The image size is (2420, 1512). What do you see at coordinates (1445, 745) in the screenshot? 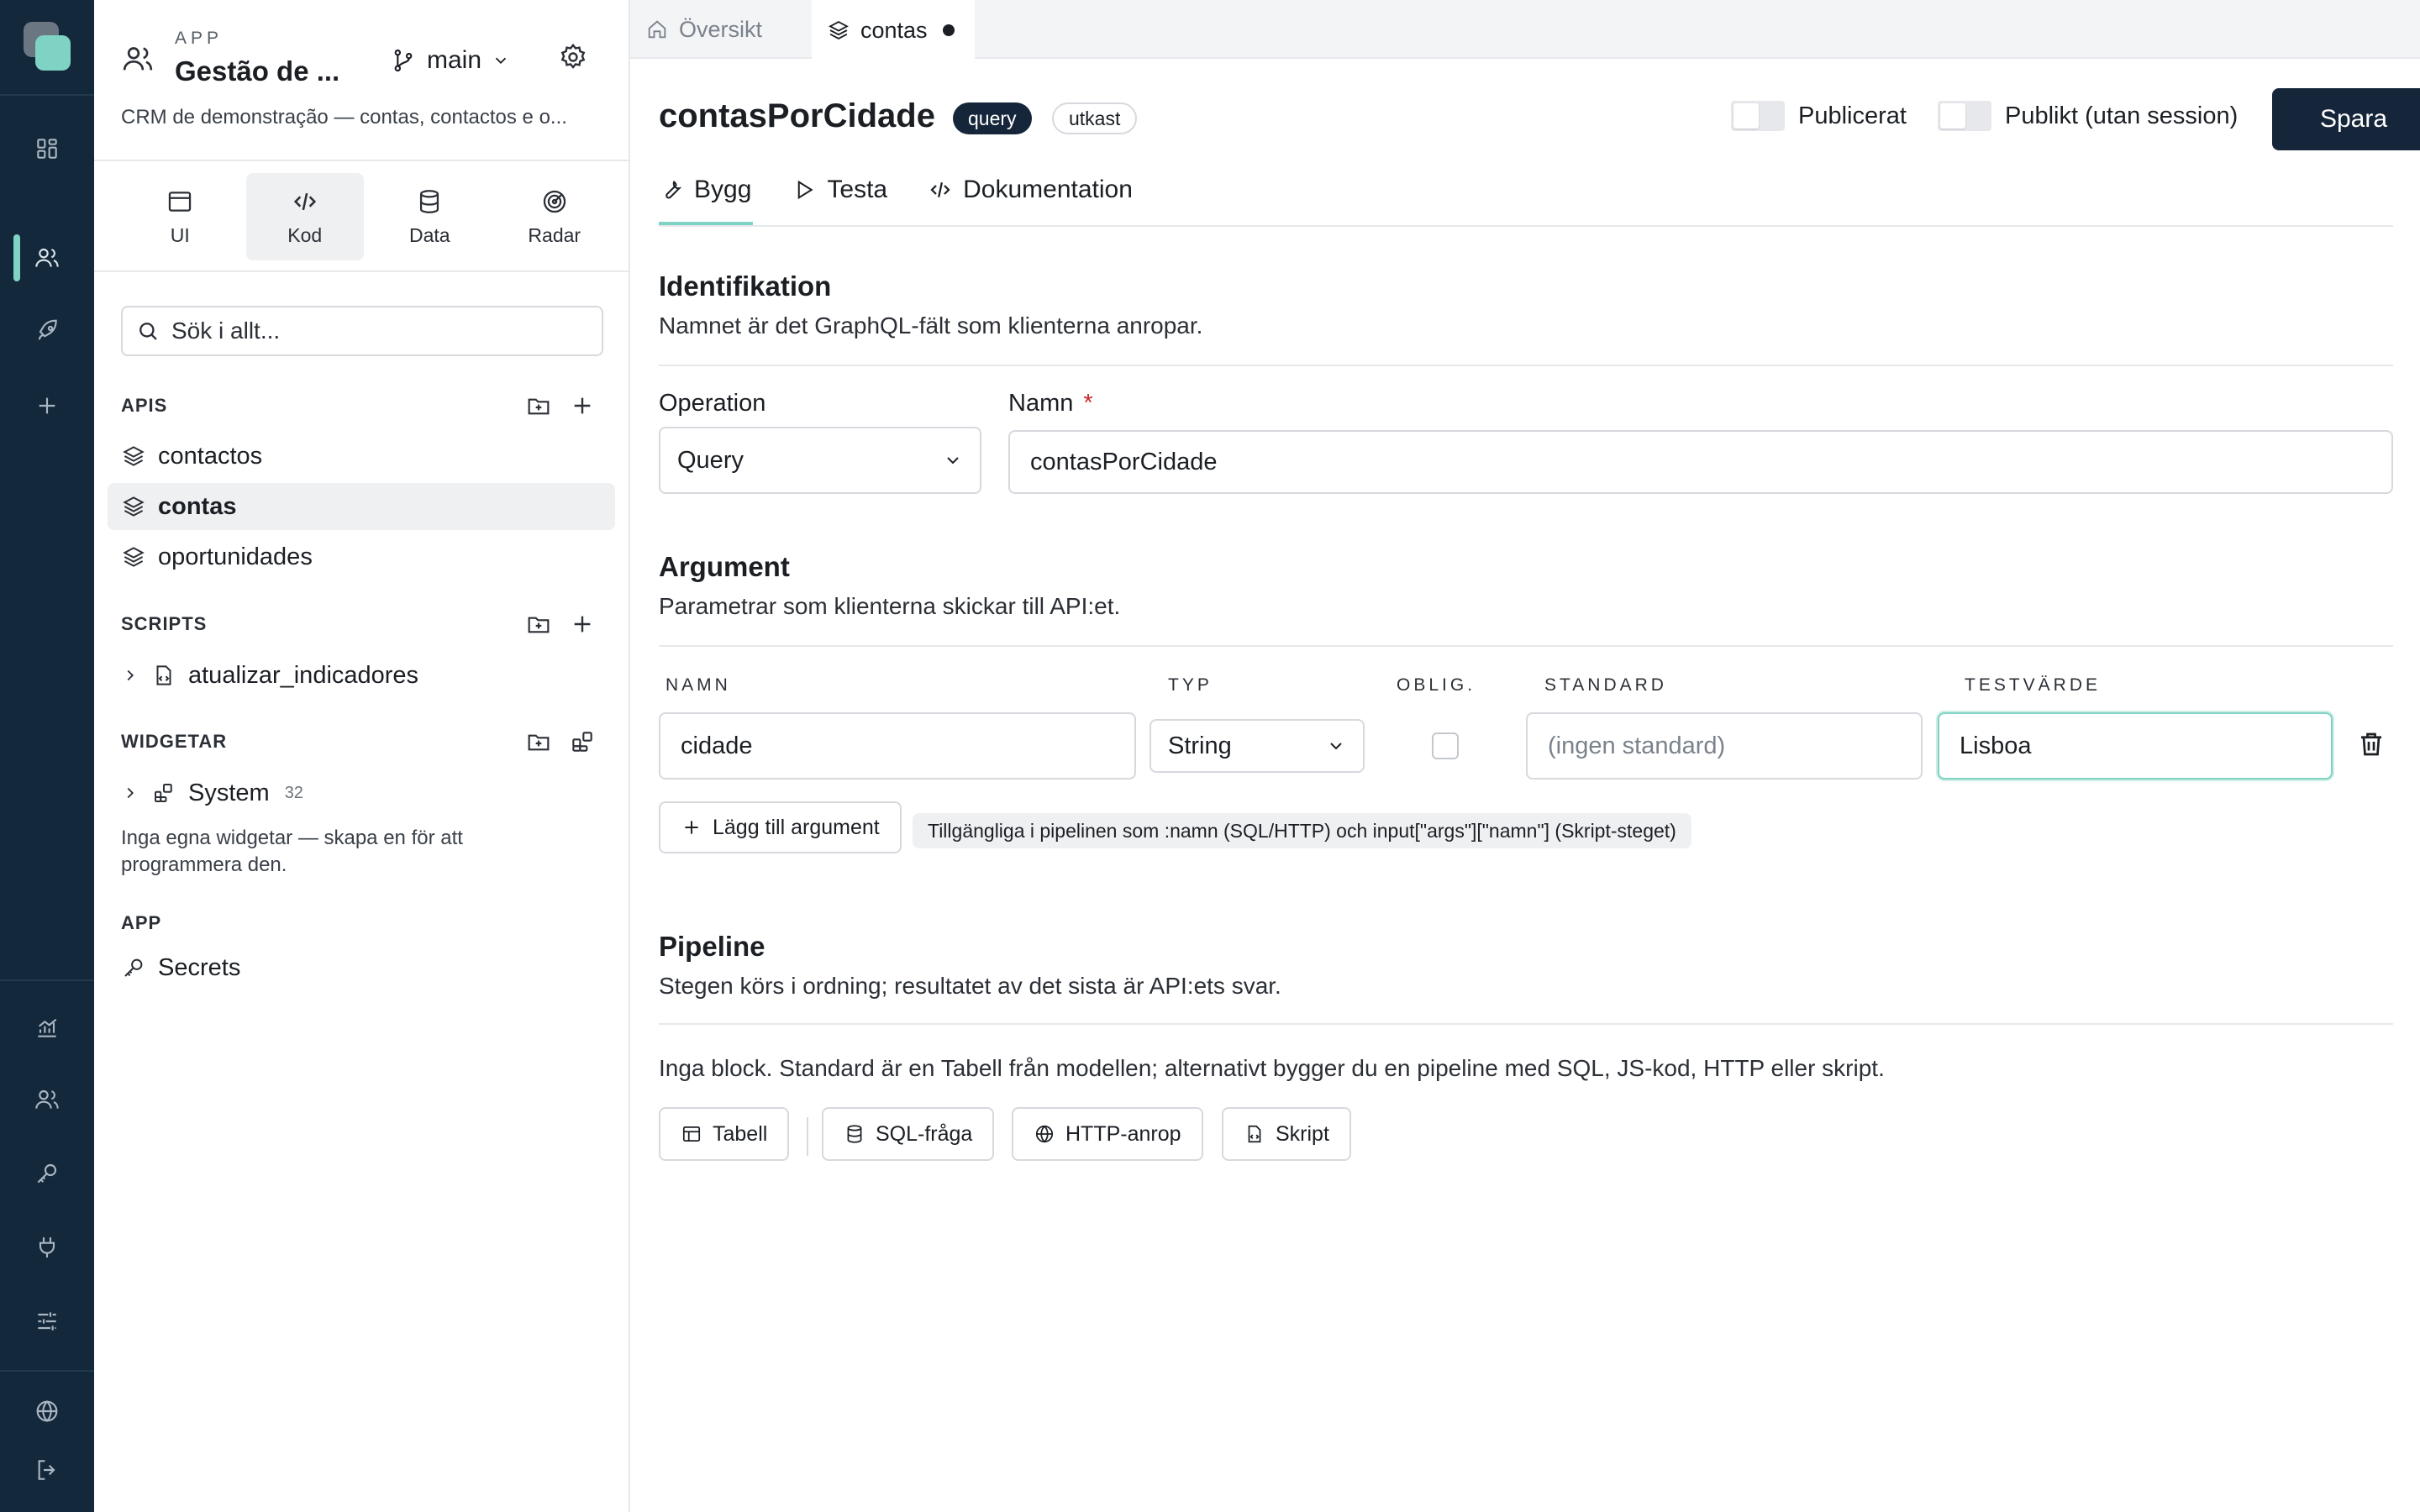
I see `argument-required-checkbox` at bounding box center [1445, 745].